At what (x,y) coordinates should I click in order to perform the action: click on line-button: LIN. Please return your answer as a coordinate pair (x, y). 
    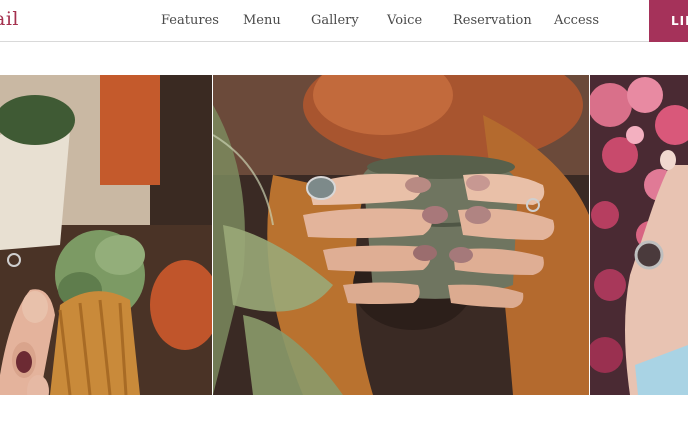
    Looking at the image, I should click on (668, 21).